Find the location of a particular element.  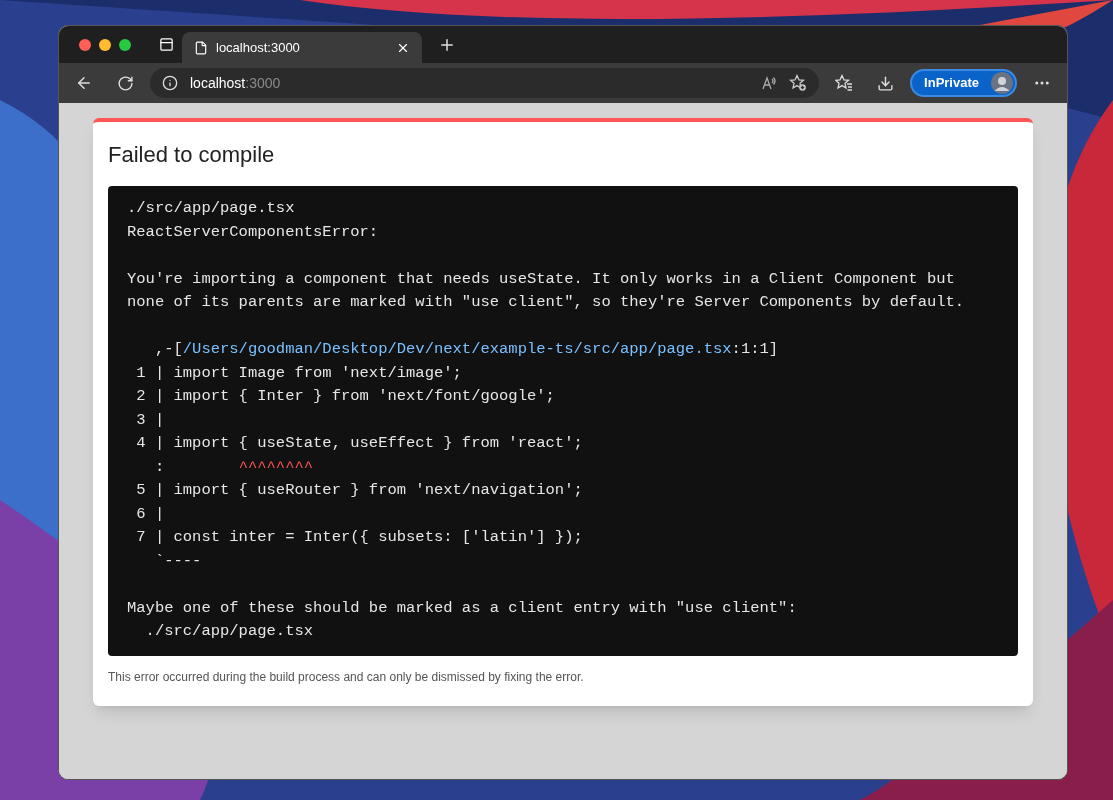

favorites-icon is located at coordinates (844, 83).